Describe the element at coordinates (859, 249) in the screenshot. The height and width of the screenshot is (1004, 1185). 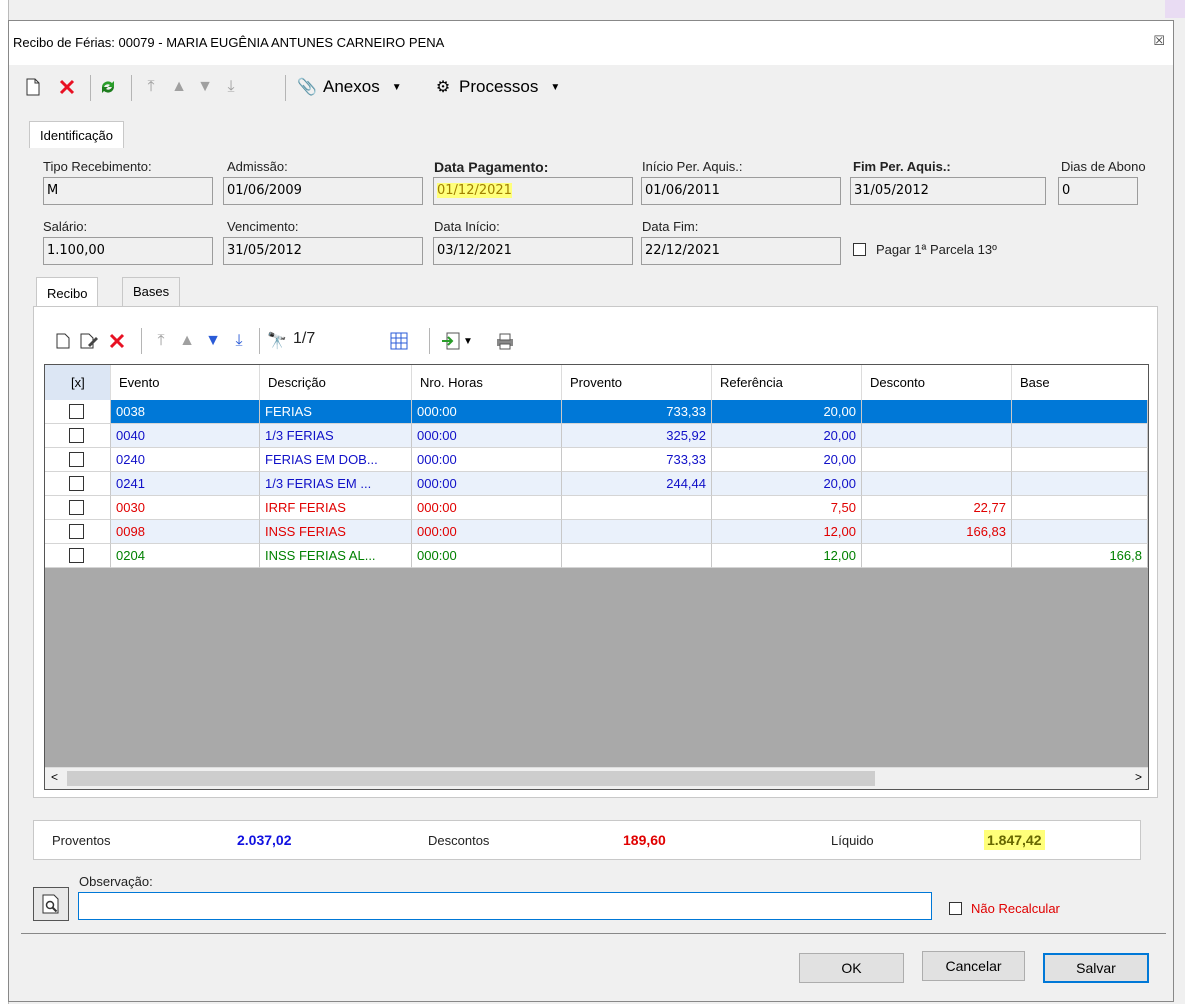
I see `pagar-parcela-checkbox` at that location.